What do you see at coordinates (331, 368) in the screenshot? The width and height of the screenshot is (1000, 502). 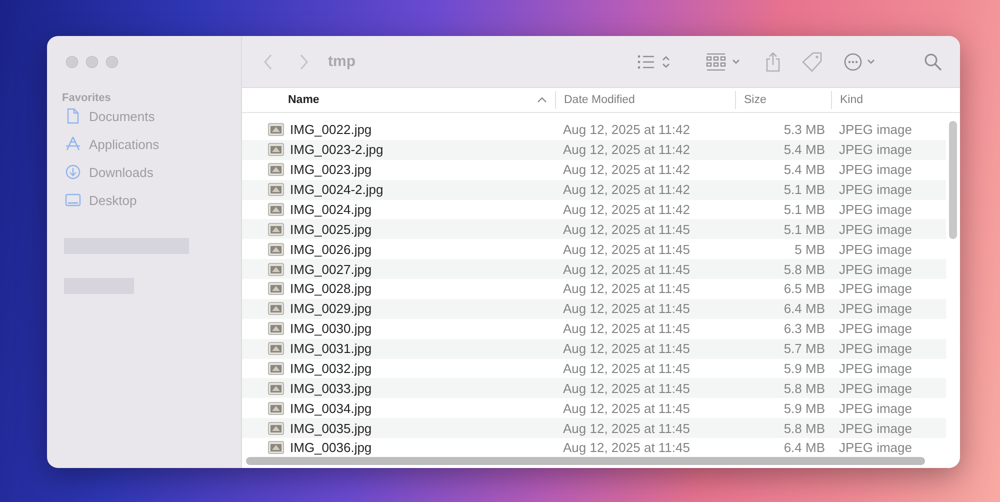 I see `file-name: IMG_0032.jpg` at bounding box center [331, 368].